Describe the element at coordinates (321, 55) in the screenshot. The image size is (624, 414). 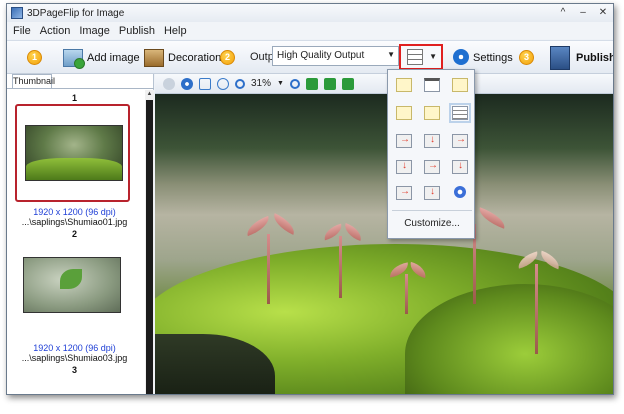
I see `output-select-value: High Quality Output` at that location.